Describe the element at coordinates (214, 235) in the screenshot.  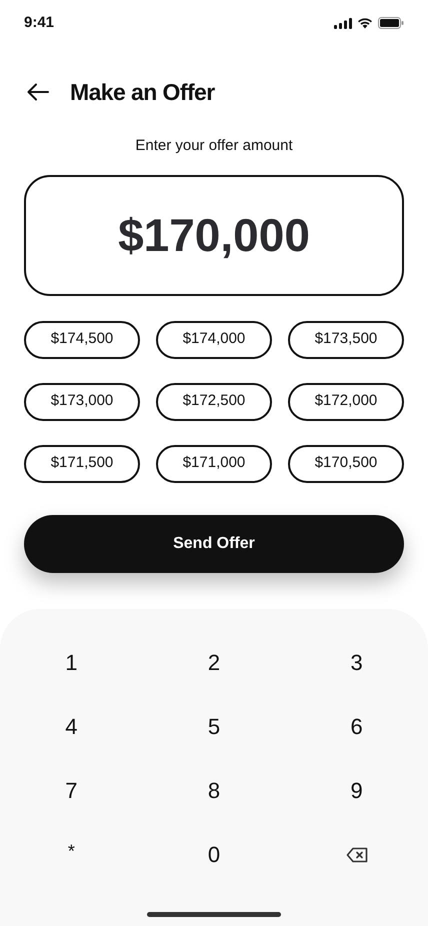
I see `offer-amount-field: $170,000` at that location.